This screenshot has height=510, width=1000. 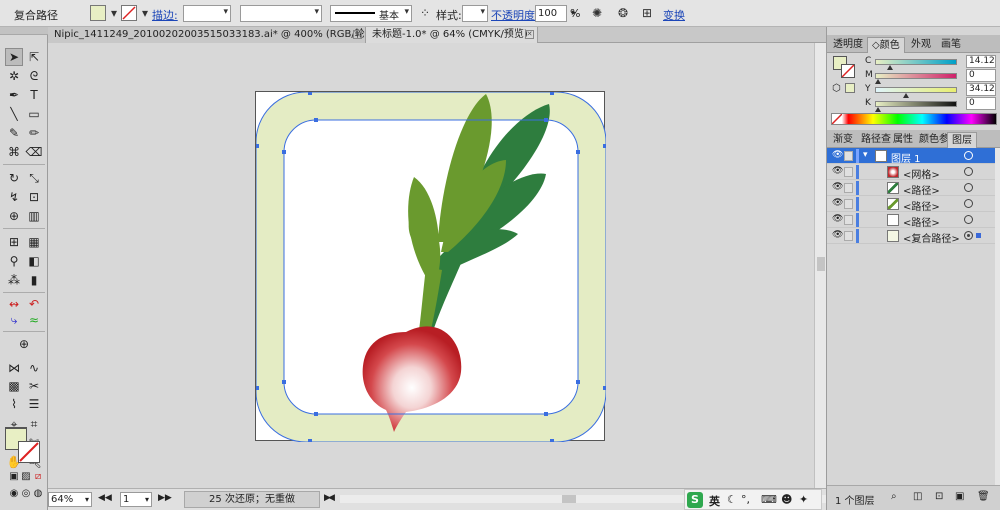 I want to click on artboard-field: 1 ▾, so click(x=136, y=499).